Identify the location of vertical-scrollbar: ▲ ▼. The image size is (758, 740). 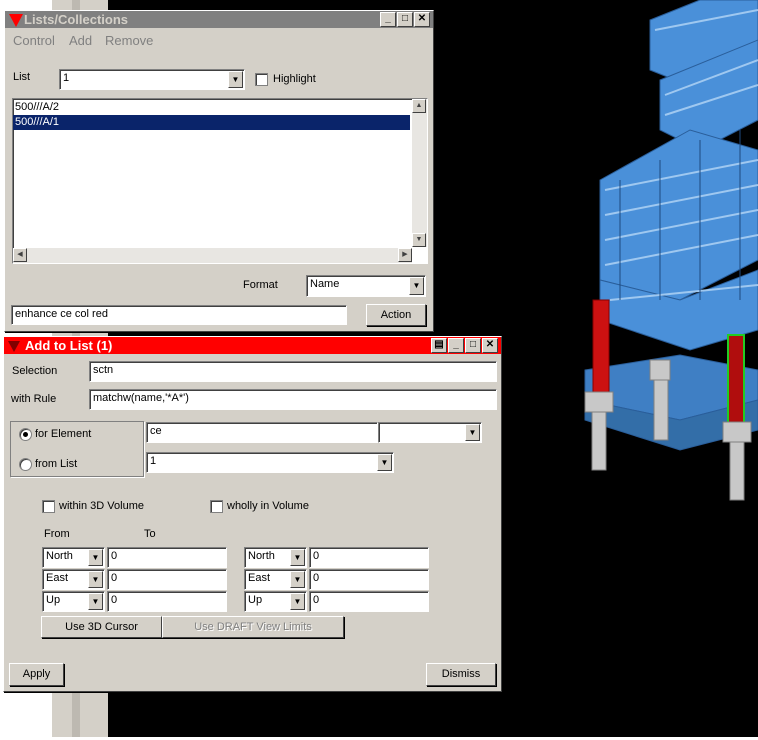
(419, 173).